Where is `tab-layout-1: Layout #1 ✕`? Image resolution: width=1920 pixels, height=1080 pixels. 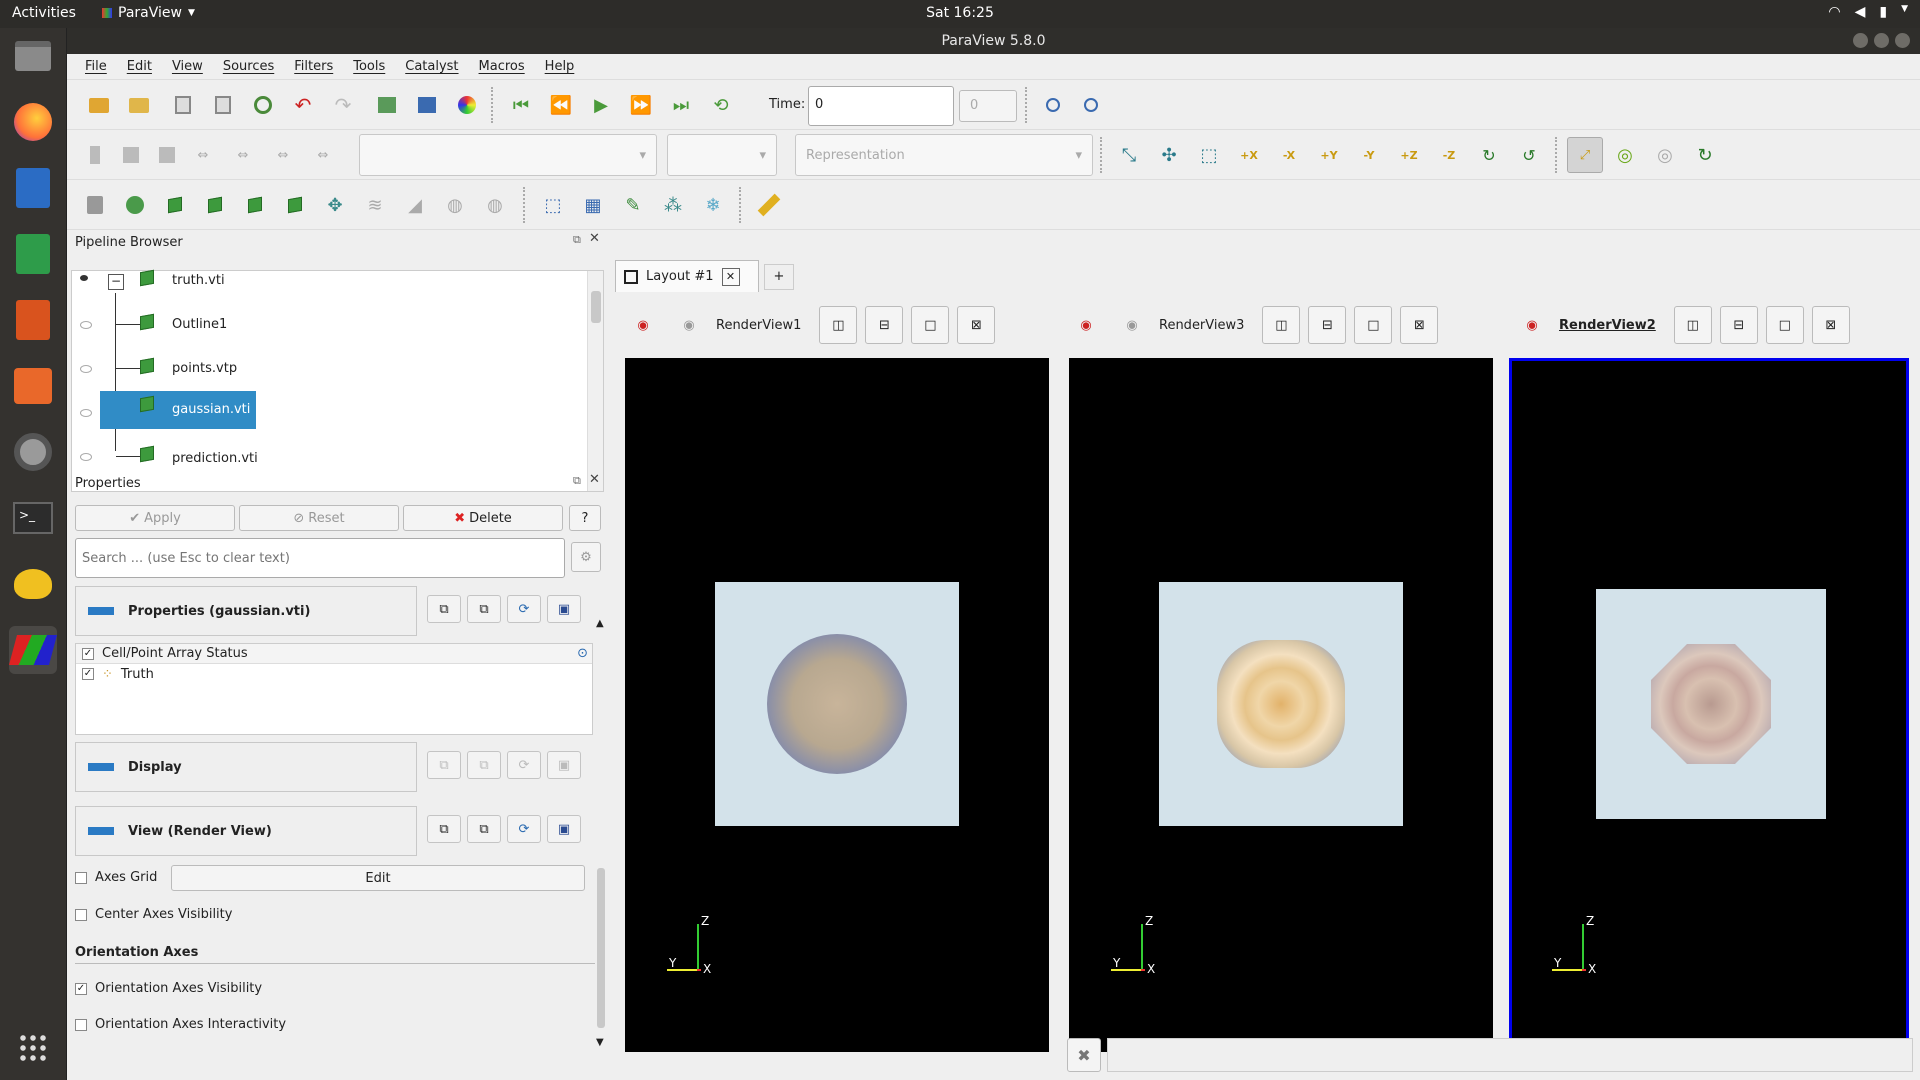 tab-layout-1: Layout #1 ✕ is located at coordinates (687, 276).